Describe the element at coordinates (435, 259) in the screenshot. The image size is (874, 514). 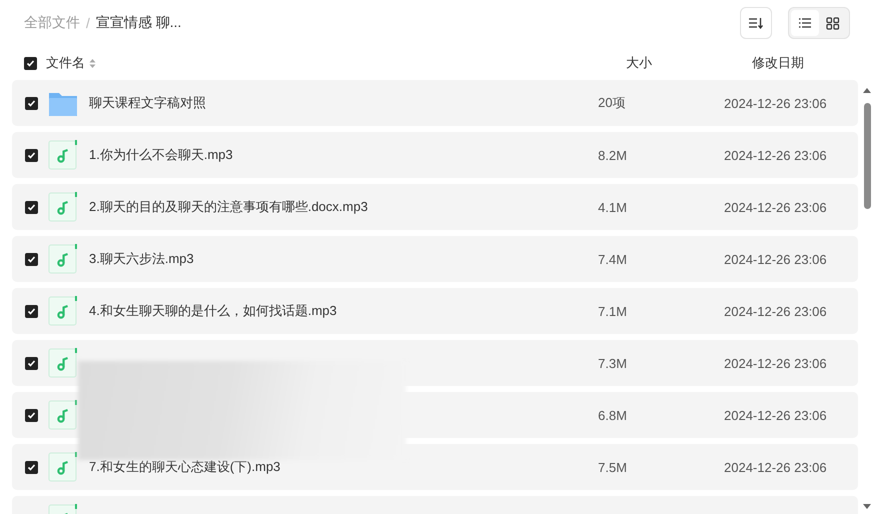
I see `file-row: 3.聊天六步法.mp3 7.4M 2024-12-26 23:06` at that location.